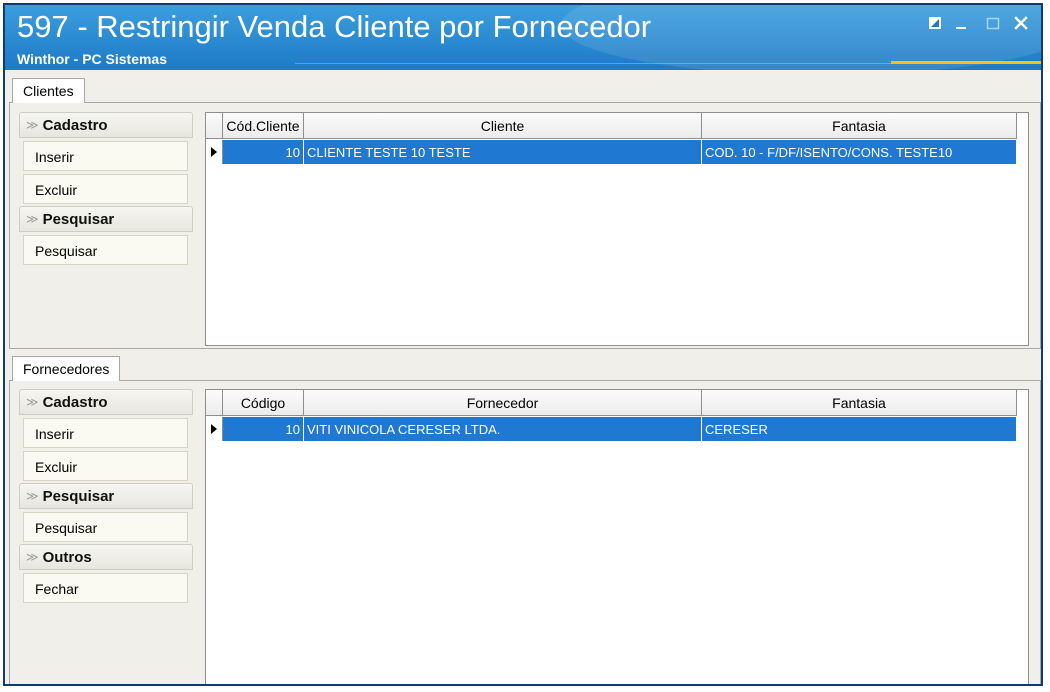 This screenshot has height=692, width=1050. What do you see at coordinates (105, 588) in the screenshot?
I see `fechar-button: Fechar` at bounding box center [105, 588].